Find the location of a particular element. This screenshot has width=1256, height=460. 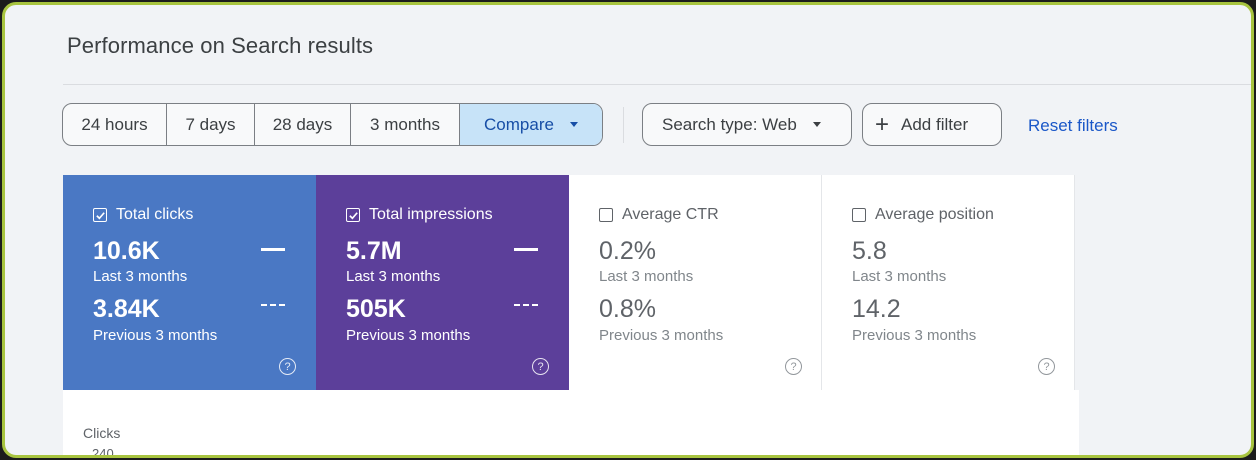

metric-current-value: 5.8 is located at coordinates (869, 251).